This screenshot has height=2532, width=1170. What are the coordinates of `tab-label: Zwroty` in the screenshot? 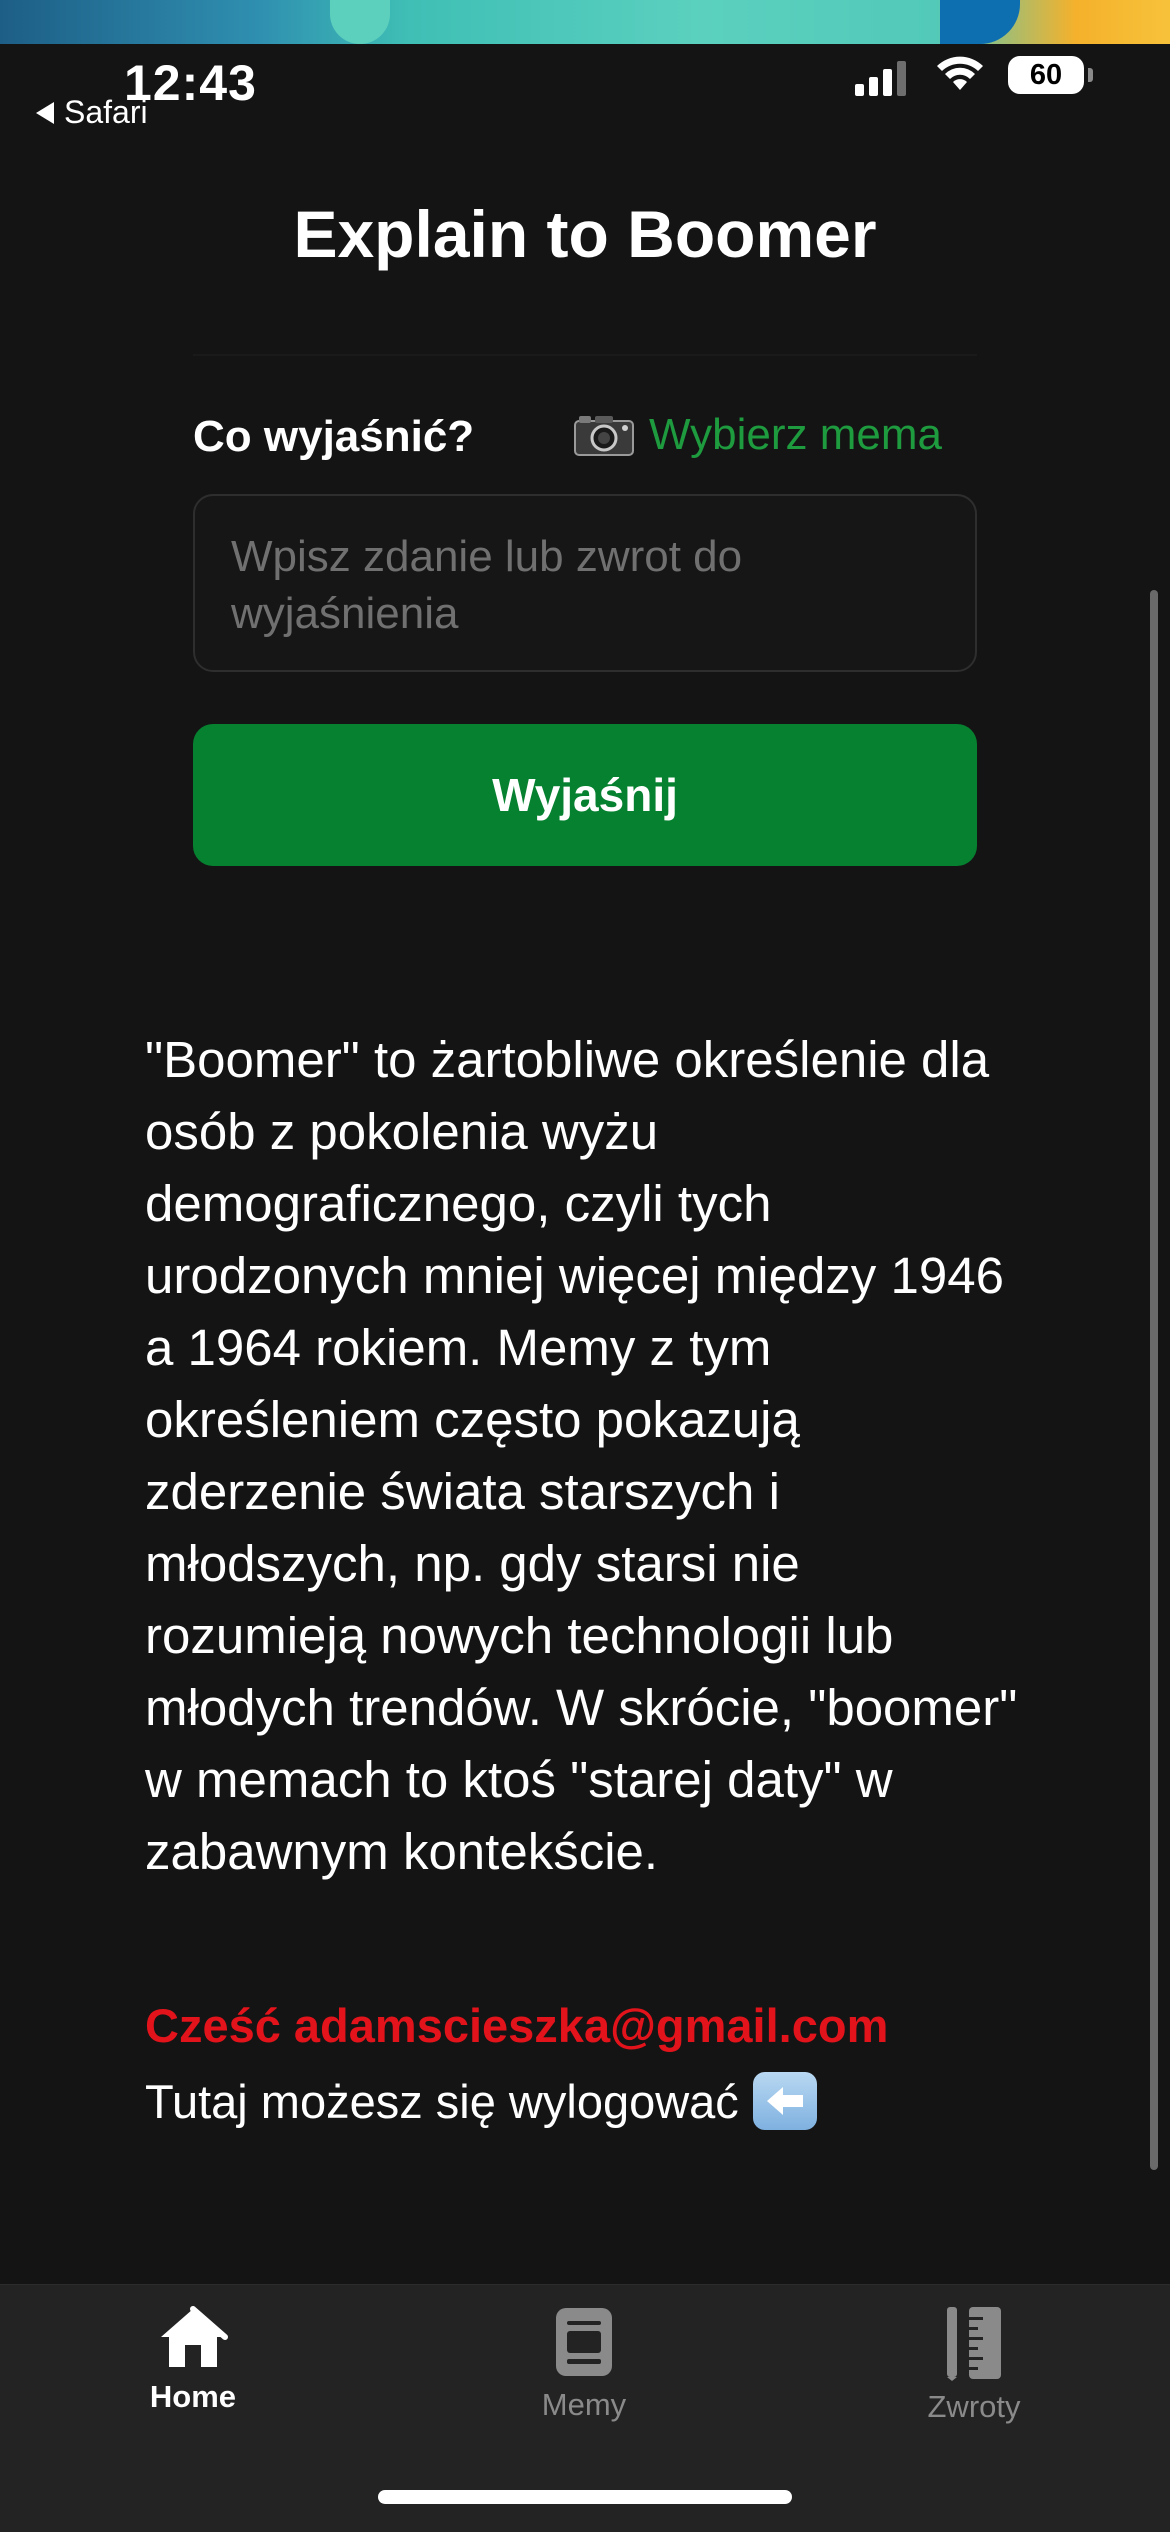 It's located at (974, 2406).